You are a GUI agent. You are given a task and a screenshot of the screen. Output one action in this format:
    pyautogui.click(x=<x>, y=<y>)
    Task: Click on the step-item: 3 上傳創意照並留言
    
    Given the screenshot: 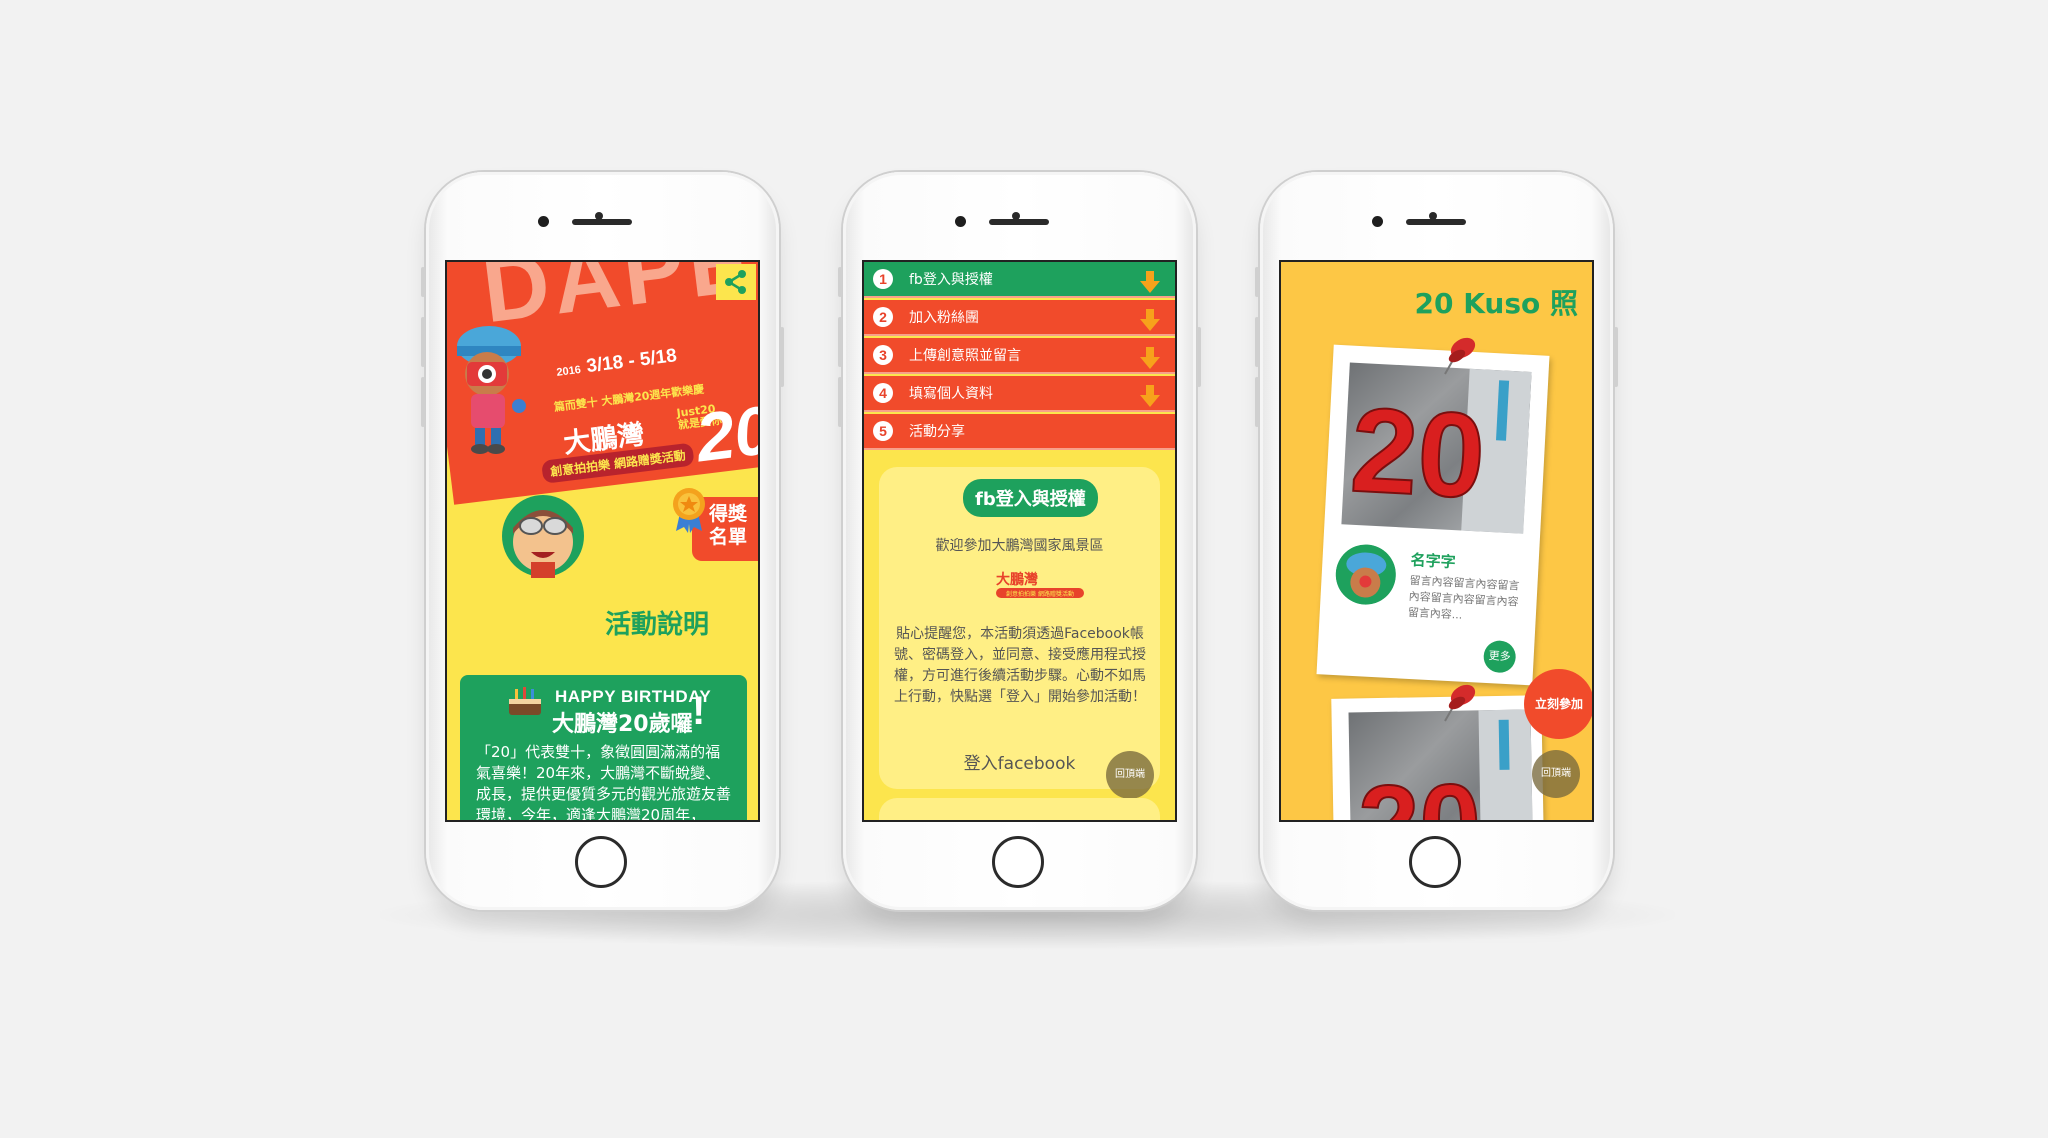 What is the action you would take?
    pyautogui.click(x=1019, y=356)
    